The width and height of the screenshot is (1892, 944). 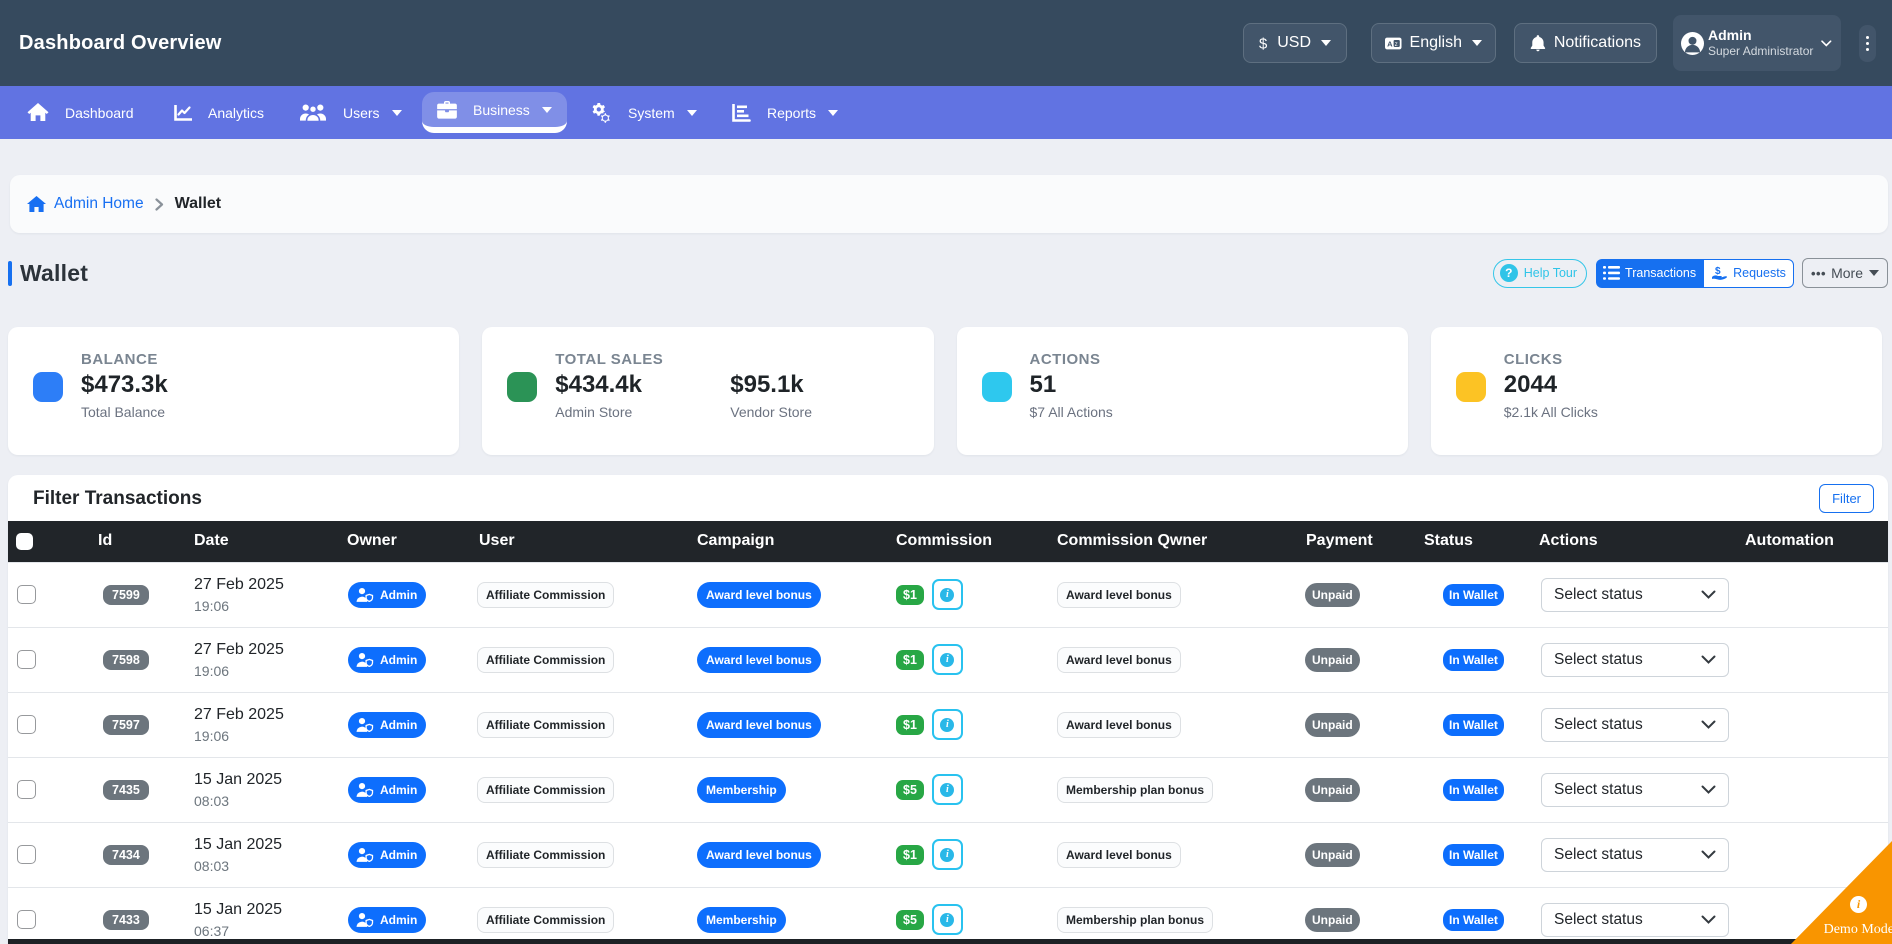 What do you see at coordinates (1390, 43) in the screenshot?
I see `svg-text: A` at bounding box center [1390, 43].